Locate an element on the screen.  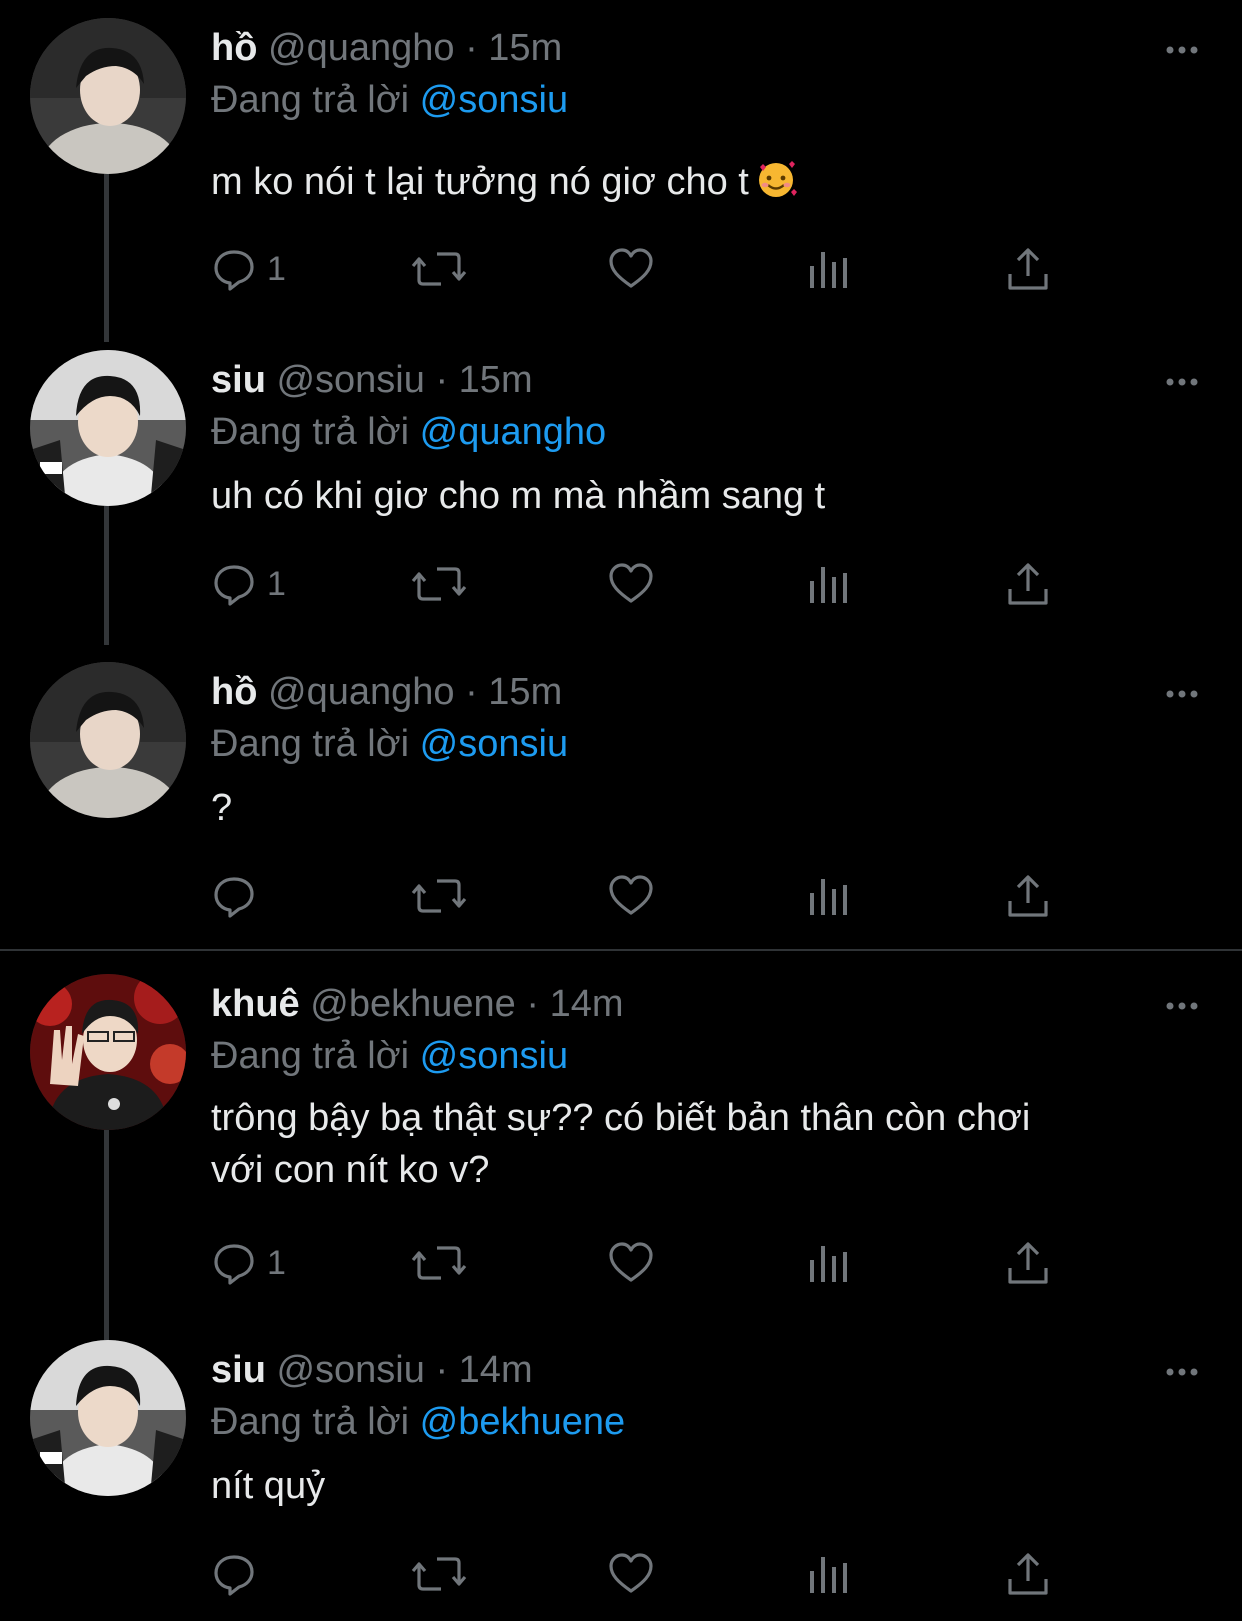
tweet-text: m ko nói t lại tưởng nó giơ cho t is located at coordinates (706, 182).